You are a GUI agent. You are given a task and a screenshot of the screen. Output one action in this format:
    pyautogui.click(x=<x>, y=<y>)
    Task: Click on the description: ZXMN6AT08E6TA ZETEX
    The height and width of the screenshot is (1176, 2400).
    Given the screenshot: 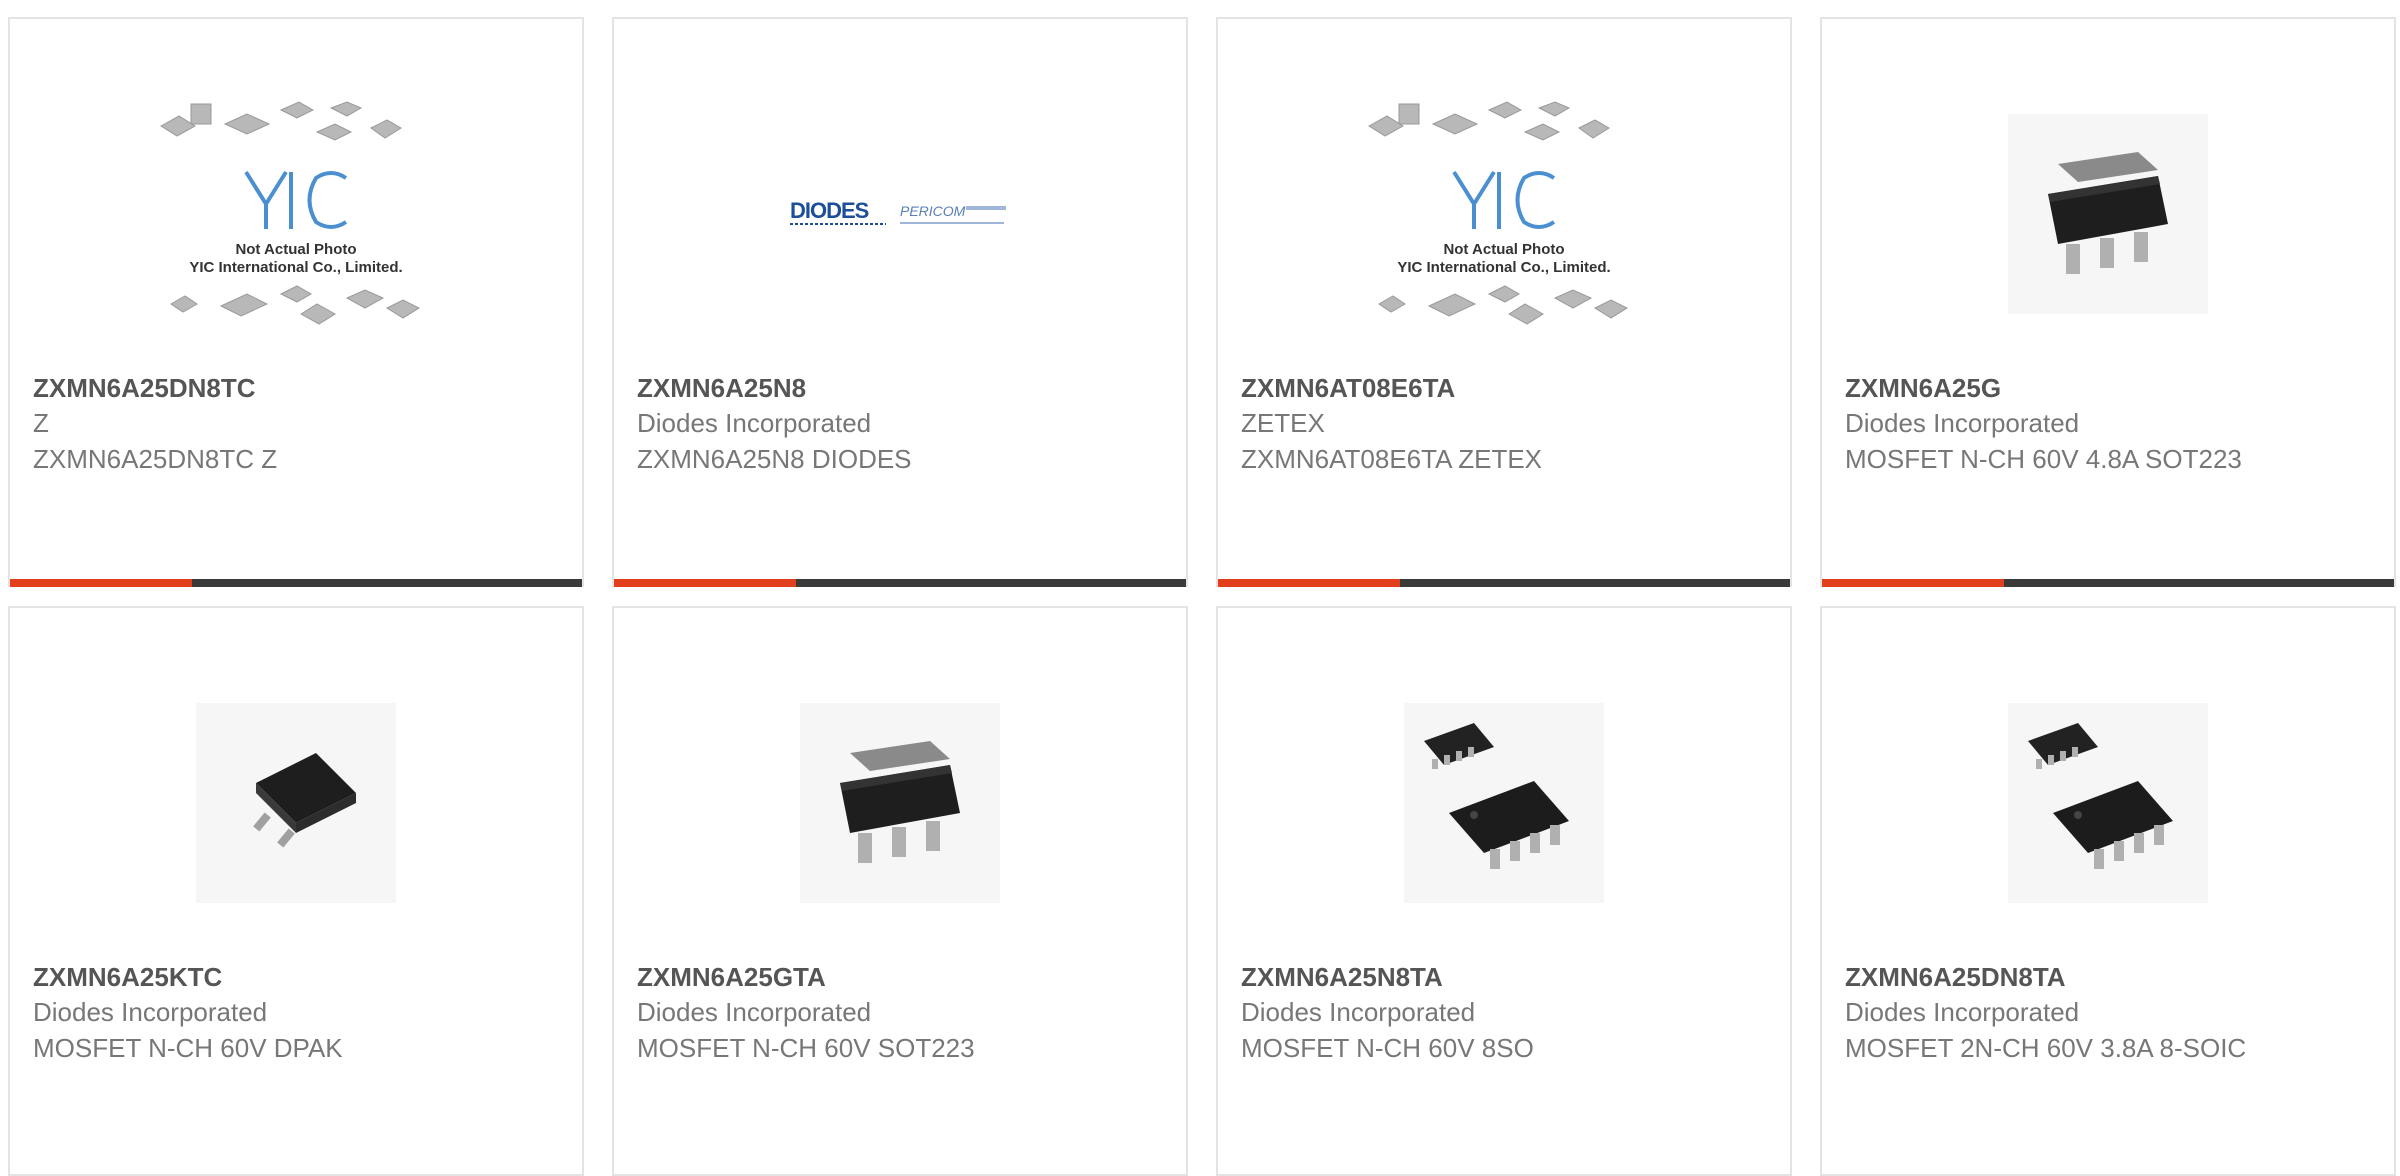 What is the action you would take?
    pyautogui.click(x=1392, y=459)
    